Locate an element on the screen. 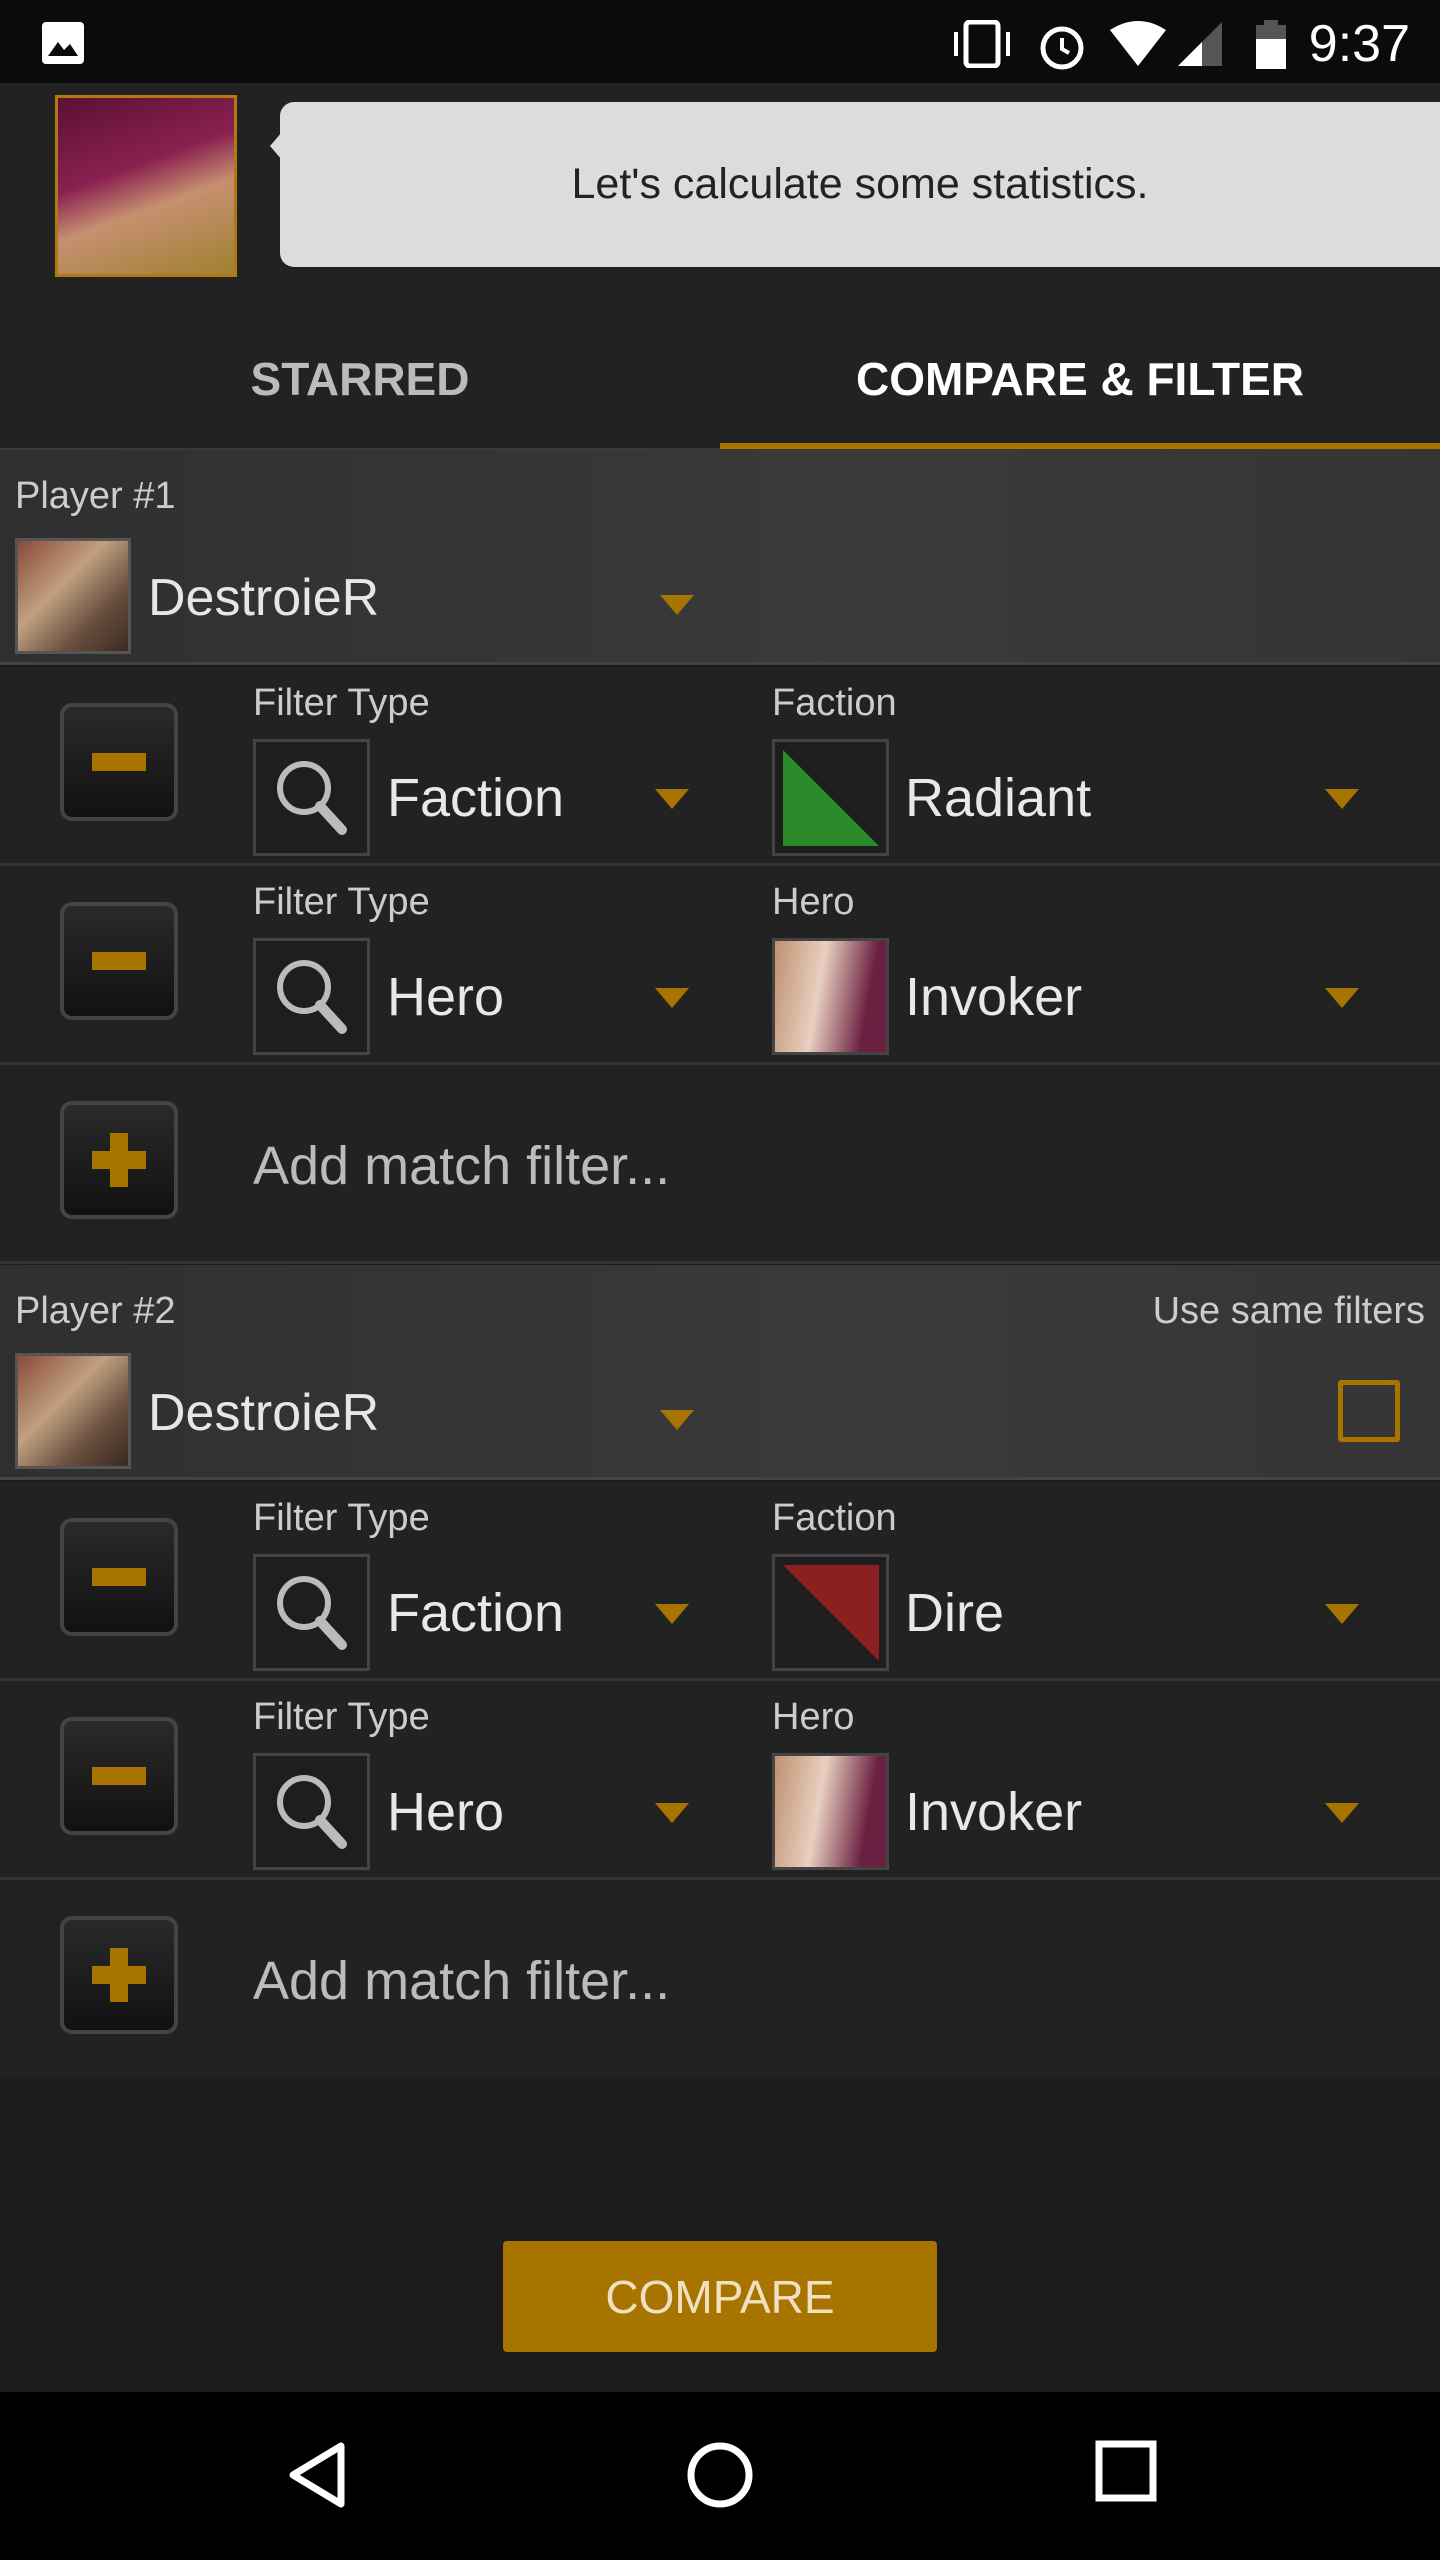  vibrate-icon is located at coordinates (982, 44).